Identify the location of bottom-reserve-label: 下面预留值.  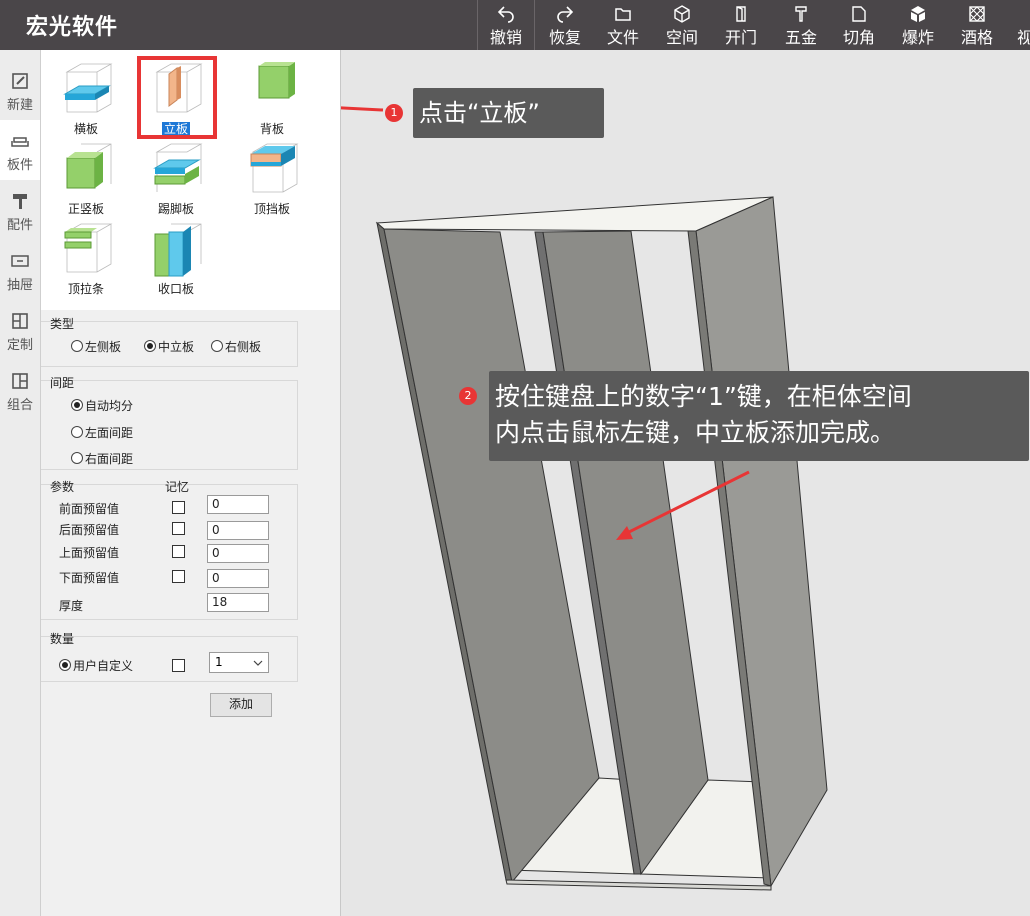
(89, 578).